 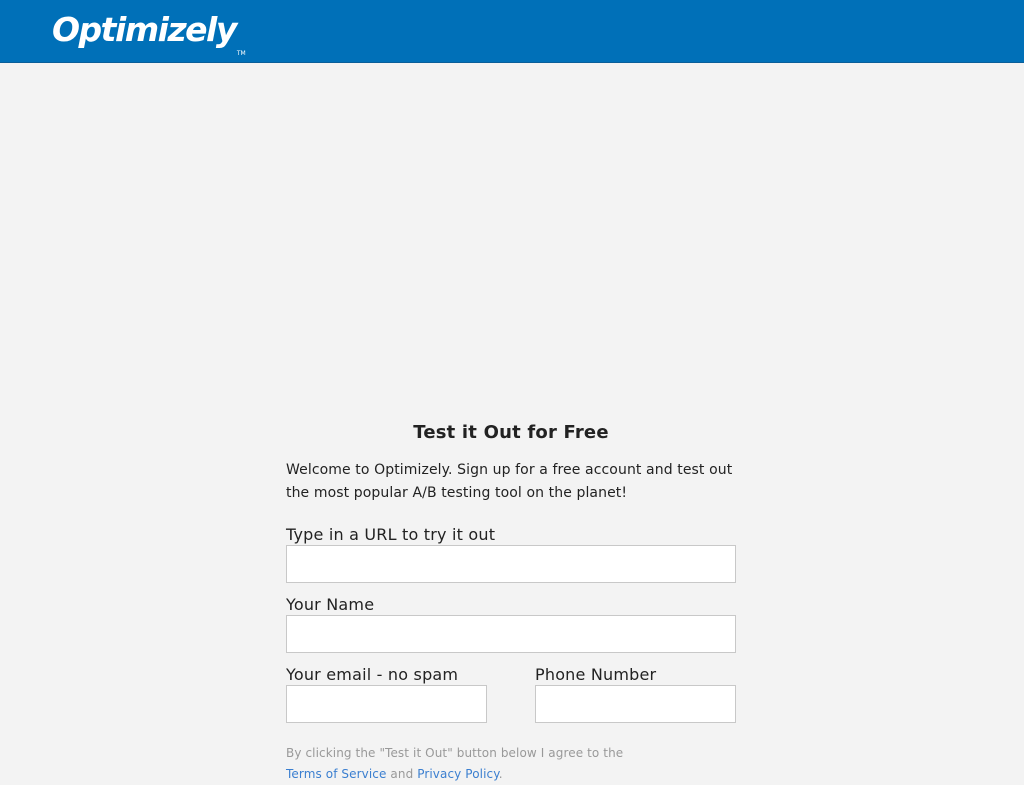 I want to click on contact-row: Your email - no spam Phone Number, so click(x=511, y=694).